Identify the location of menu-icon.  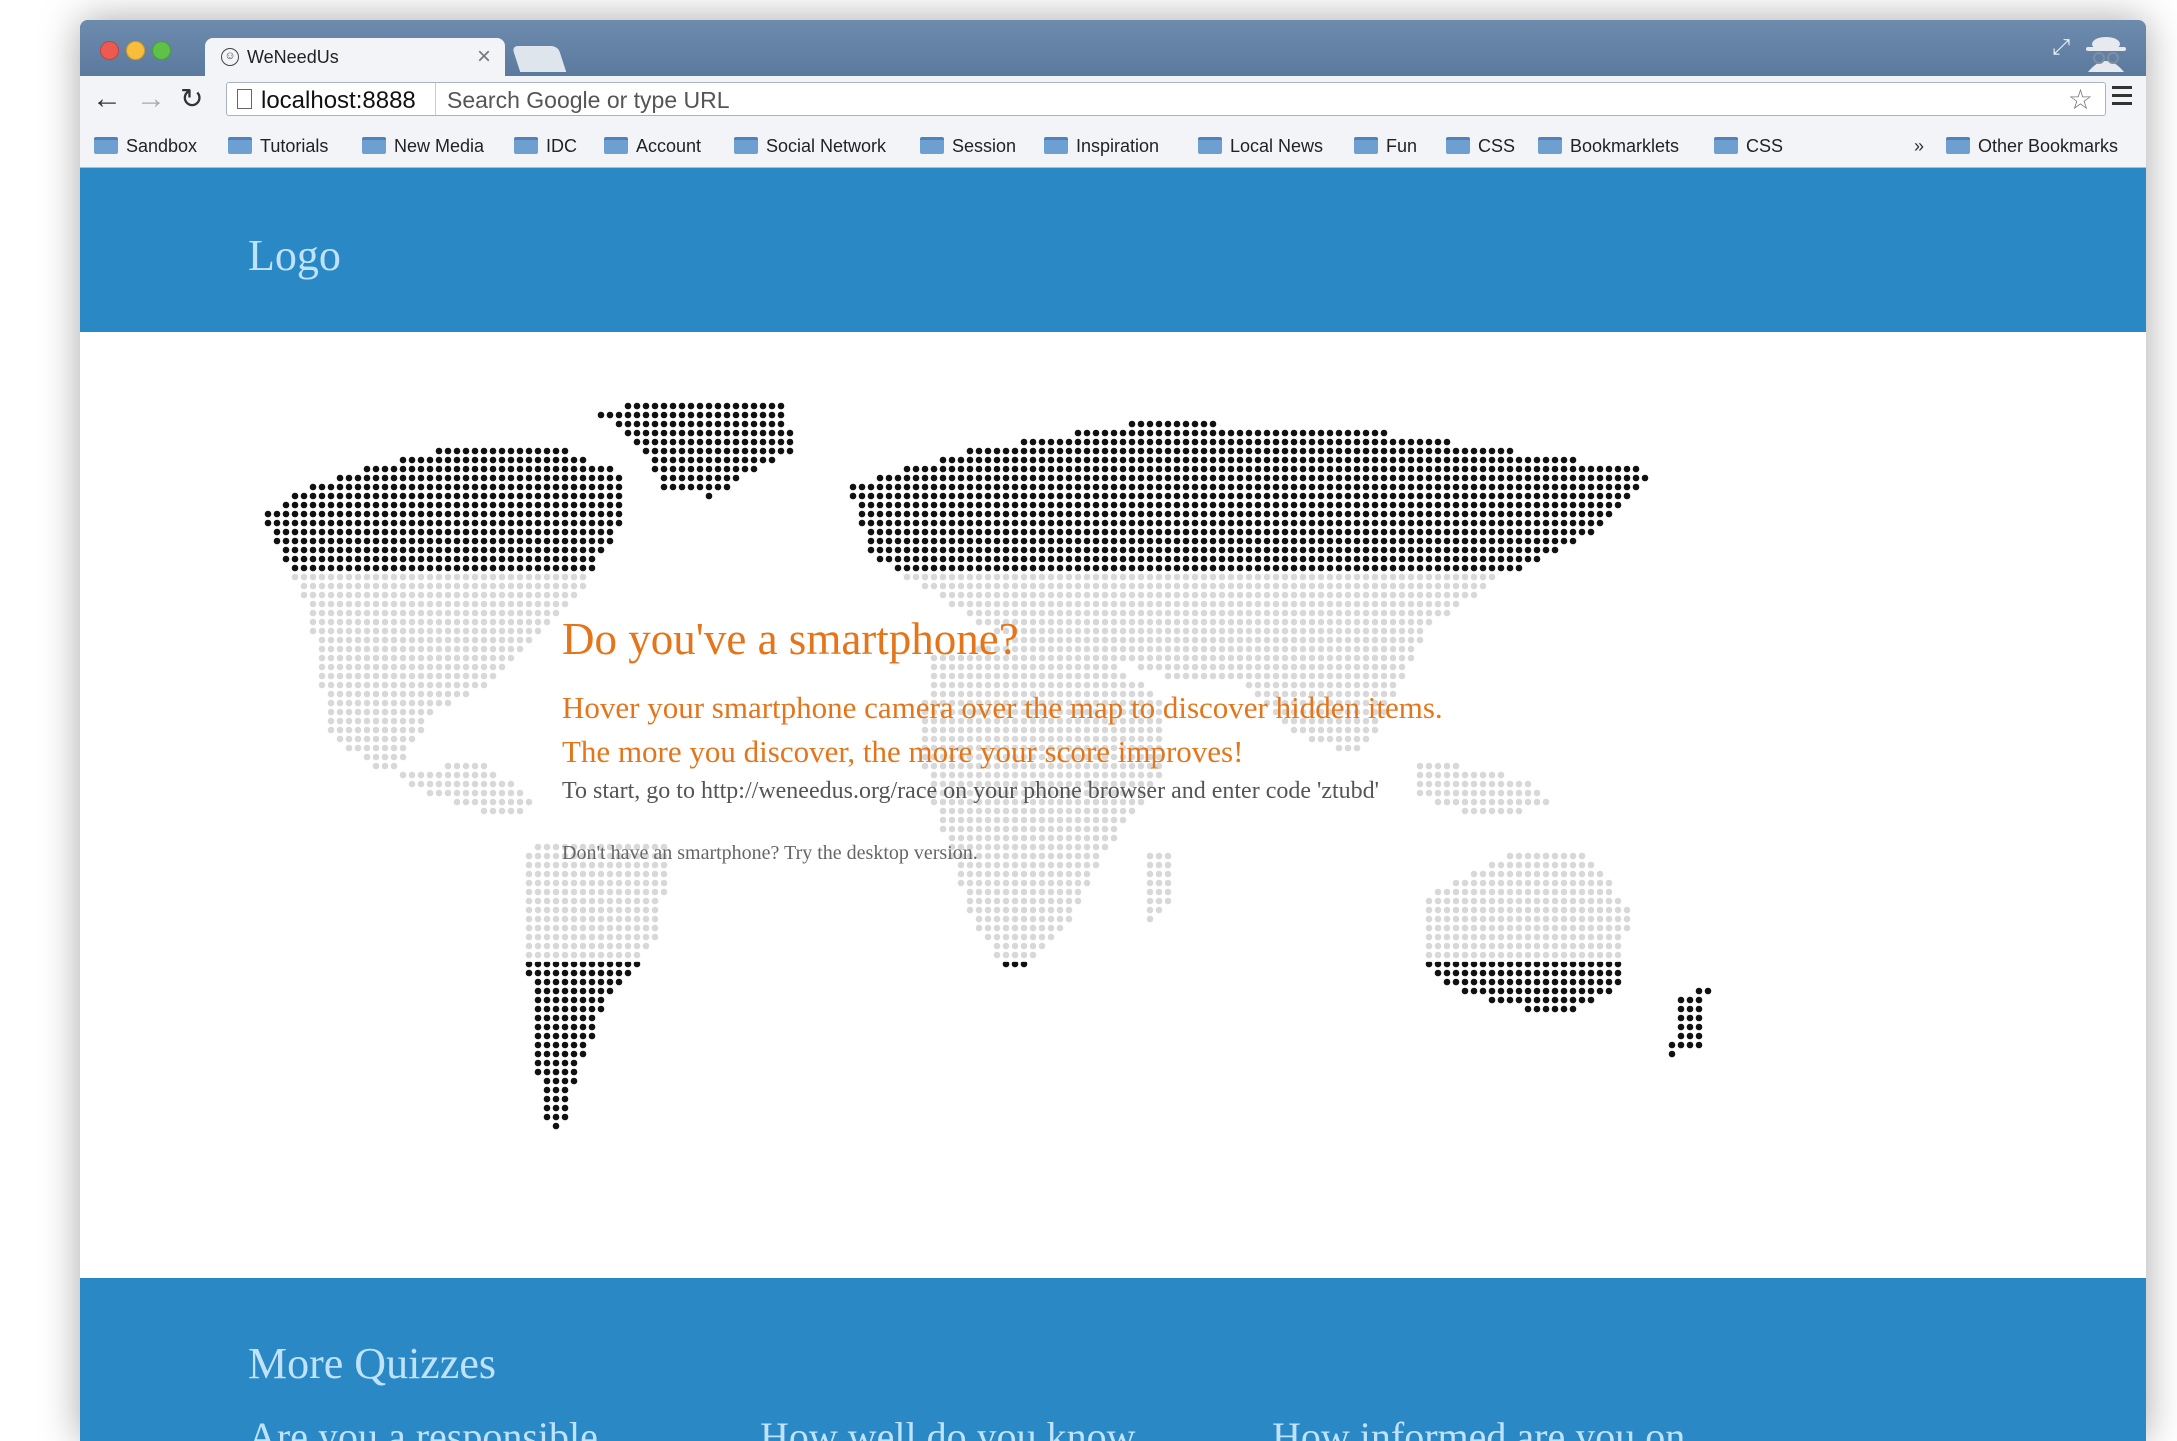
(2122, 87).